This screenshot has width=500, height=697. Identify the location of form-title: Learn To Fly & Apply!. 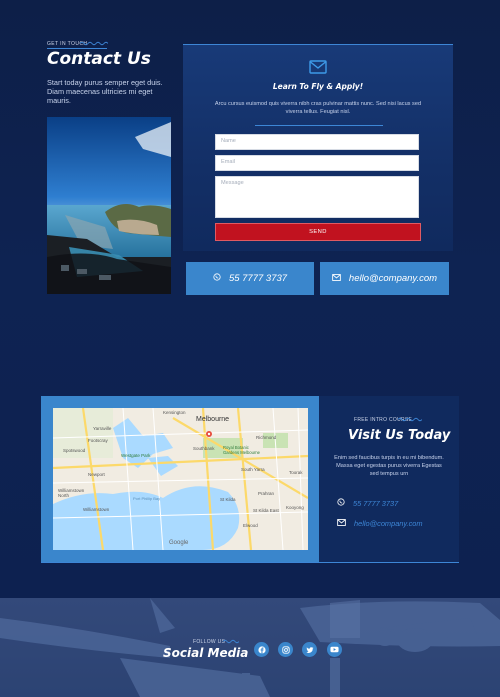
(318, 86).